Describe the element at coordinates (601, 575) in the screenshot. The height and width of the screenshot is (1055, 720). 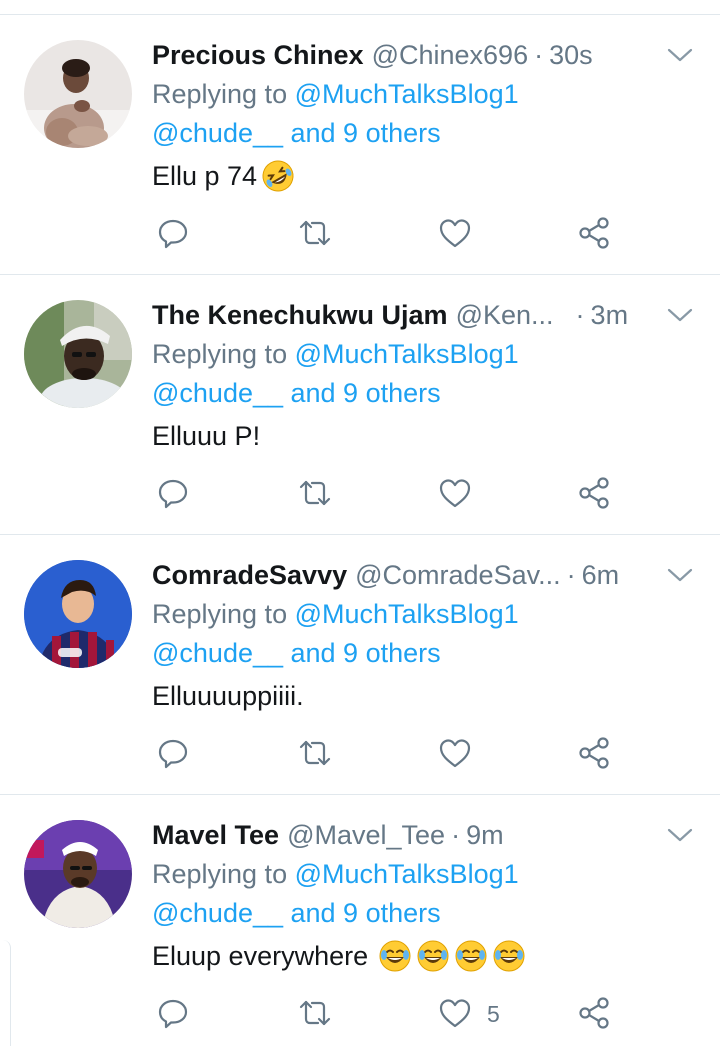
I see `timestamp: 6m` at that location.